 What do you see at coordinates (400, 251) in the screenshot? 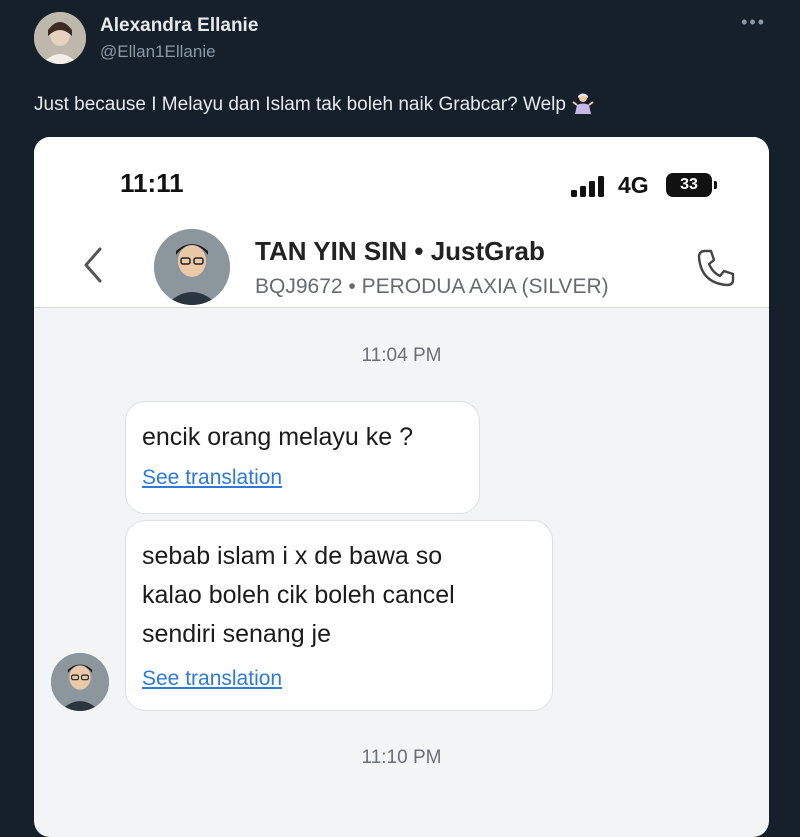
I see `driver-name: TAN YIN SIN • JustGrab` at bounding box center [400, 251].